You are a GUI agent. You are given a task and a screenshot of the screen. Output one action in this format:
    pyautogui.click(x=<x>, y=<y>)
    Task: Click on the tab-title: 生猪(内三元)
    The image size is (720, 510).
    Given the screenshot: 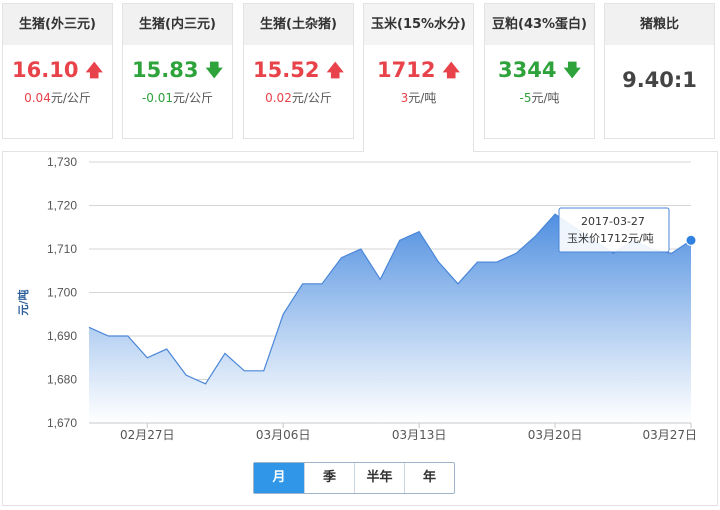 What is the action you would take?
    pyautogui.click(x=177, y=24)
    